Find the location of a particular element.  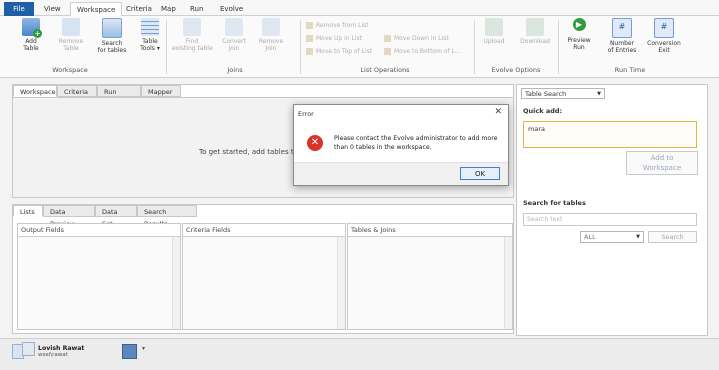

tab-lists: Lists is located at coordinates (28, 211).